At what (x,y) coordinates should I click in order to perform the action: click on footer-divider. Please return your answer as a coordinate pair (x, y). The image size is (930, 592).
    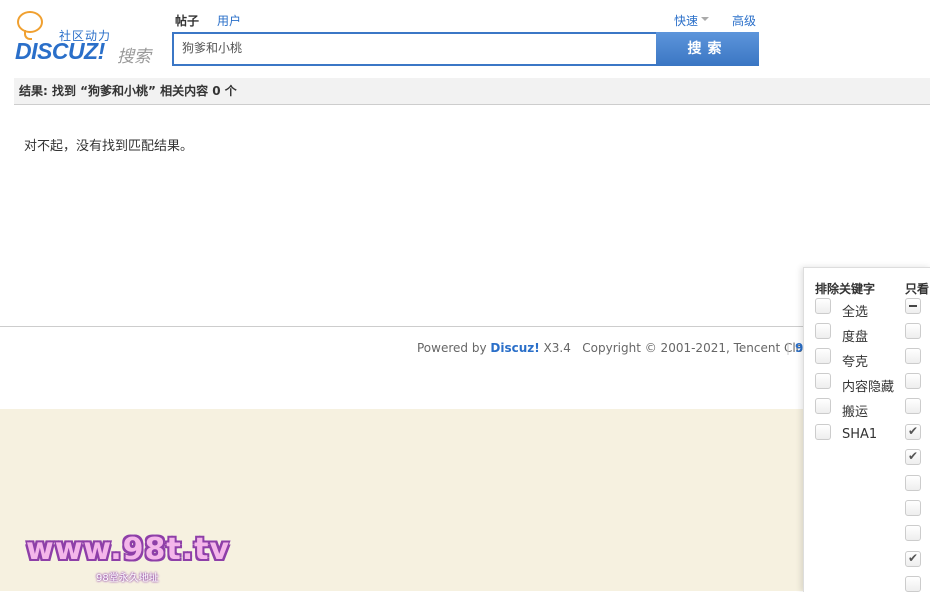
    Looking at the image, I should click on (401, 326).